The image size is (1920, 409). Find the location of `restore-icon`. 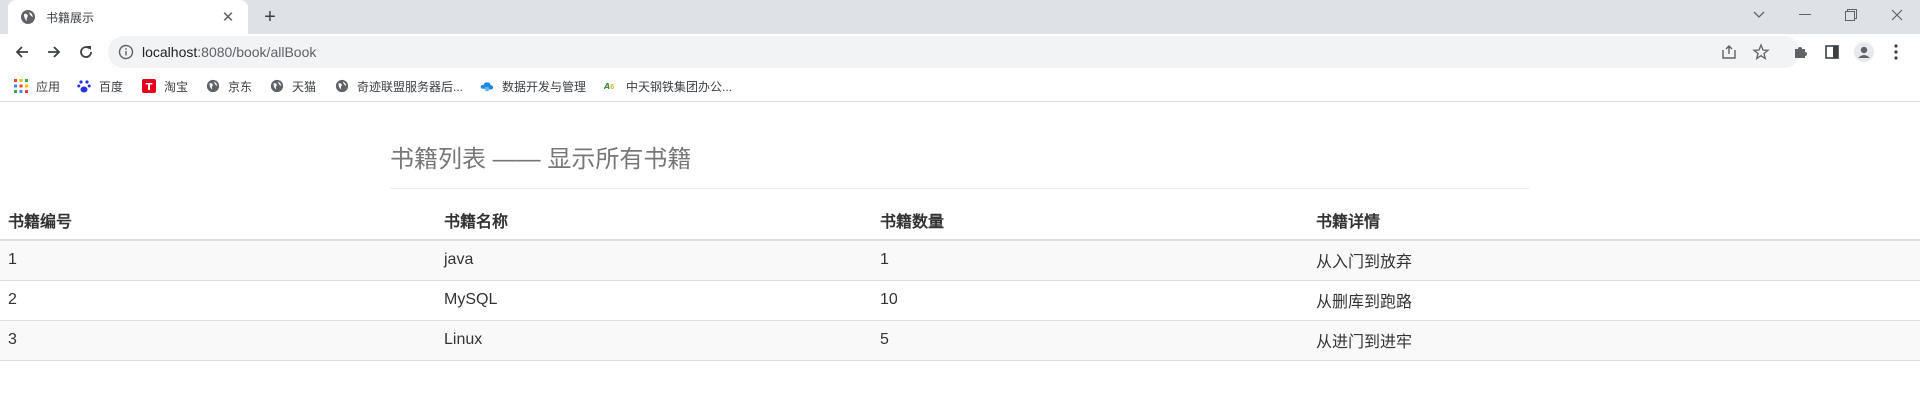

restore-icon is located at coordinates (1851, 15).